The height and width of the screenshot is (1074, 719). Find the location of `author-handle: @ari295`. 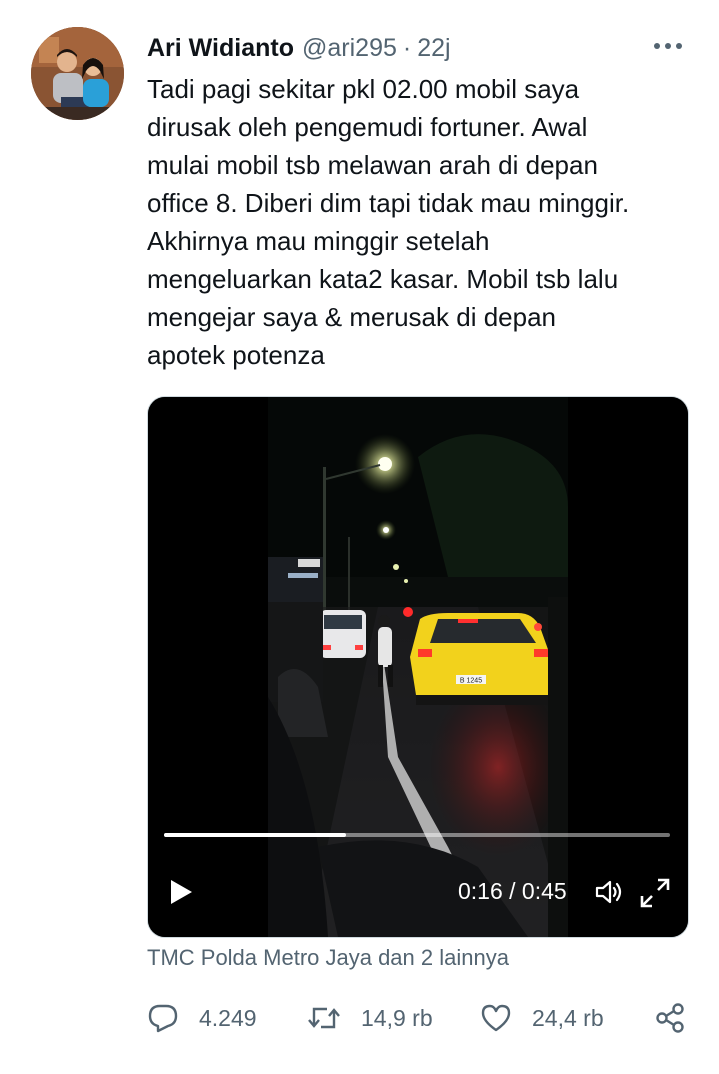

author-handle: @ari295 is located at coordinates (349, 48).